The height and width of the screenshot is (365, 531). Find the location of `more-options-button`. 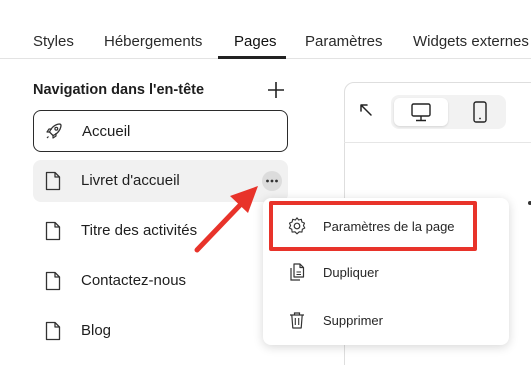

more-options-button is located at coordinates (272, 181).